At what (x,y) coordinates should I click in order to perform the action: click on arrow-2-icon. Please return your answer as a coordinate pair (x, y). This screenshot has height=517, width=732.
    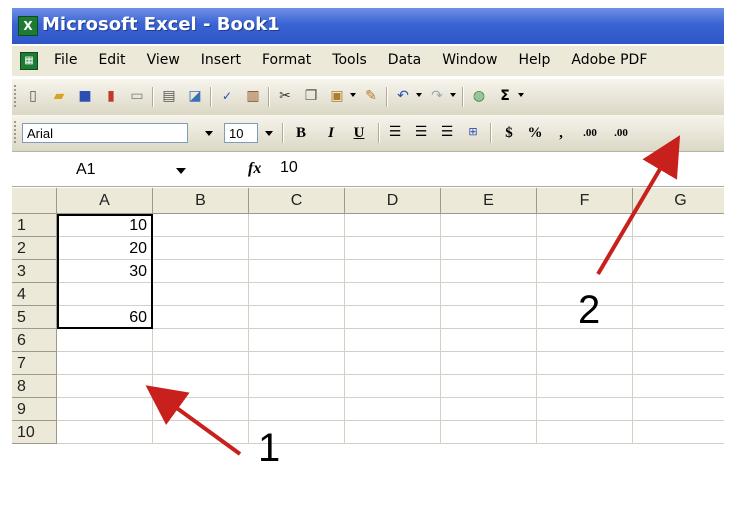
    Looking at the image, I should click on (638, 205).